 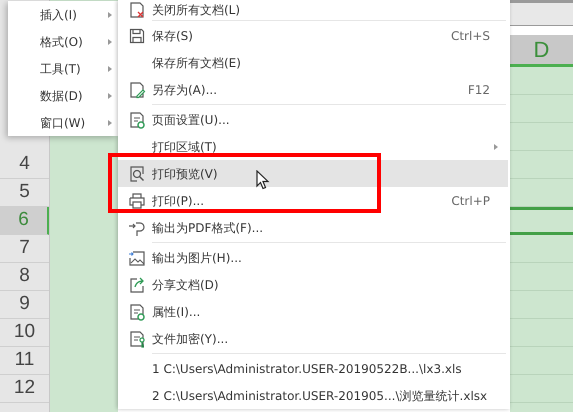 What do you see at coordinates (63, 95) in the screenshot?
I see `submenu-item: 数据(D)` at bounding box center [63, 95].